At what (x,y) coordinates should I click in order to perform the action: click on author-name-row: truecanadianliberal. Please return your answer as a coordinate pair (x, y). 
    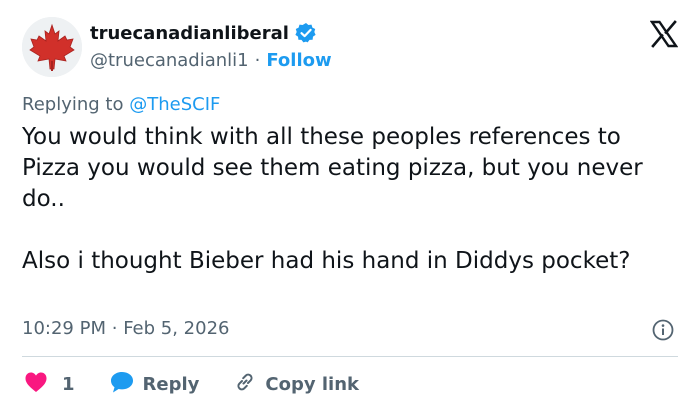
    Looking at the image, I should click on (203, 33).